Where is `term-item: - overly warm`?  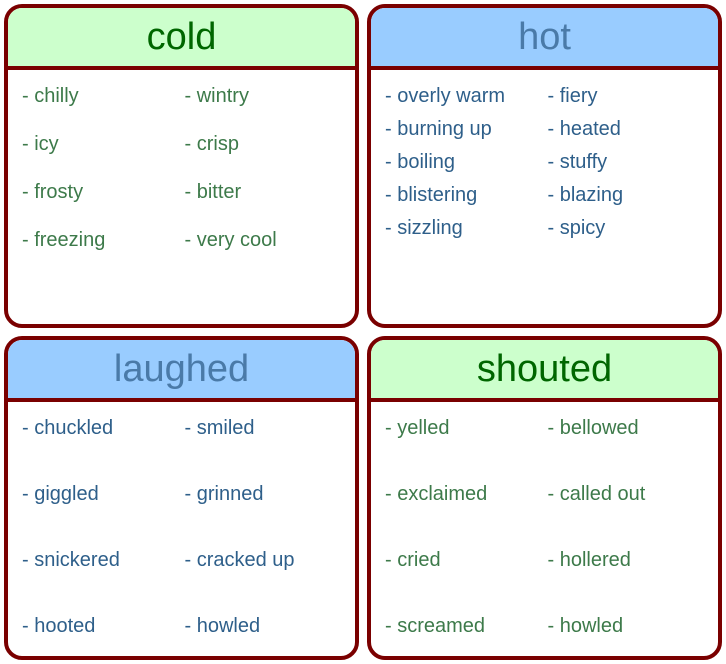
term-item: - overly warm is located at coordinates (445, 96).